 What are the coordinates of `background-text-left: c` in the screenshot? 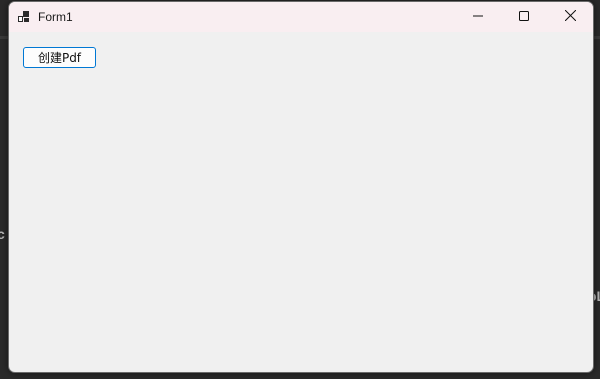 It's located at (2, 234).